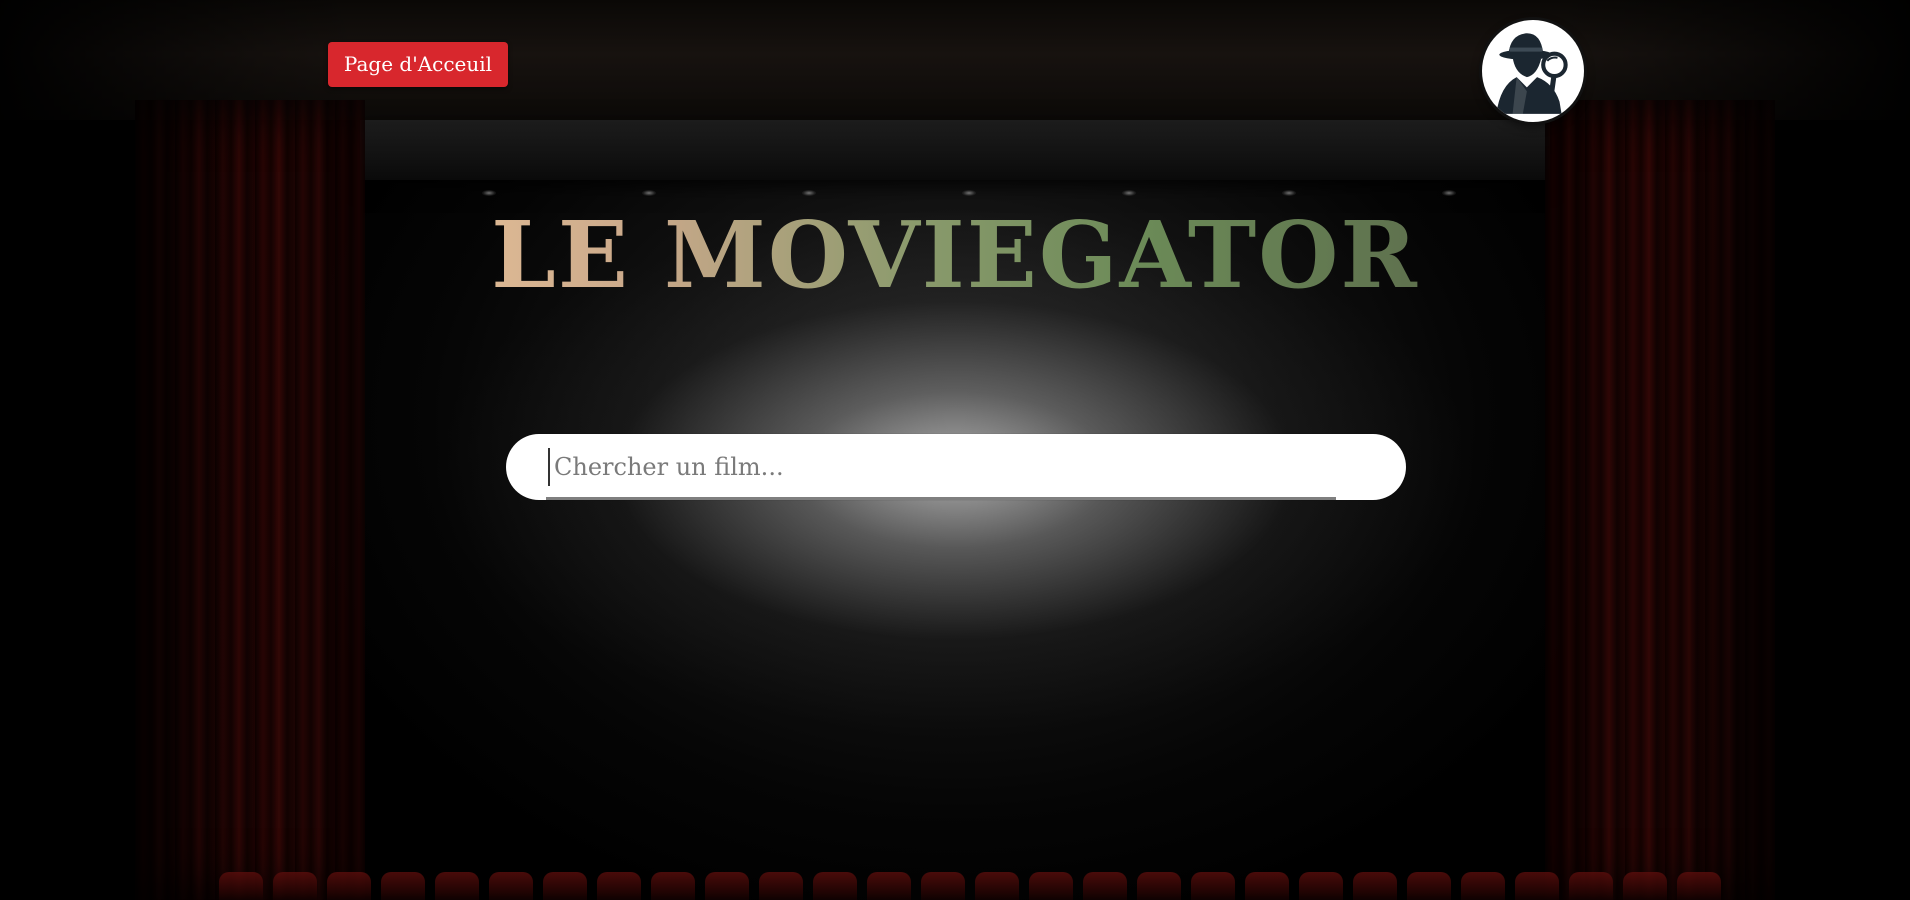  What do you see at coordinates (1533, 71) in the screenshot?
I see `detective-magnifier-icon` at bounding box center [1533, 71].